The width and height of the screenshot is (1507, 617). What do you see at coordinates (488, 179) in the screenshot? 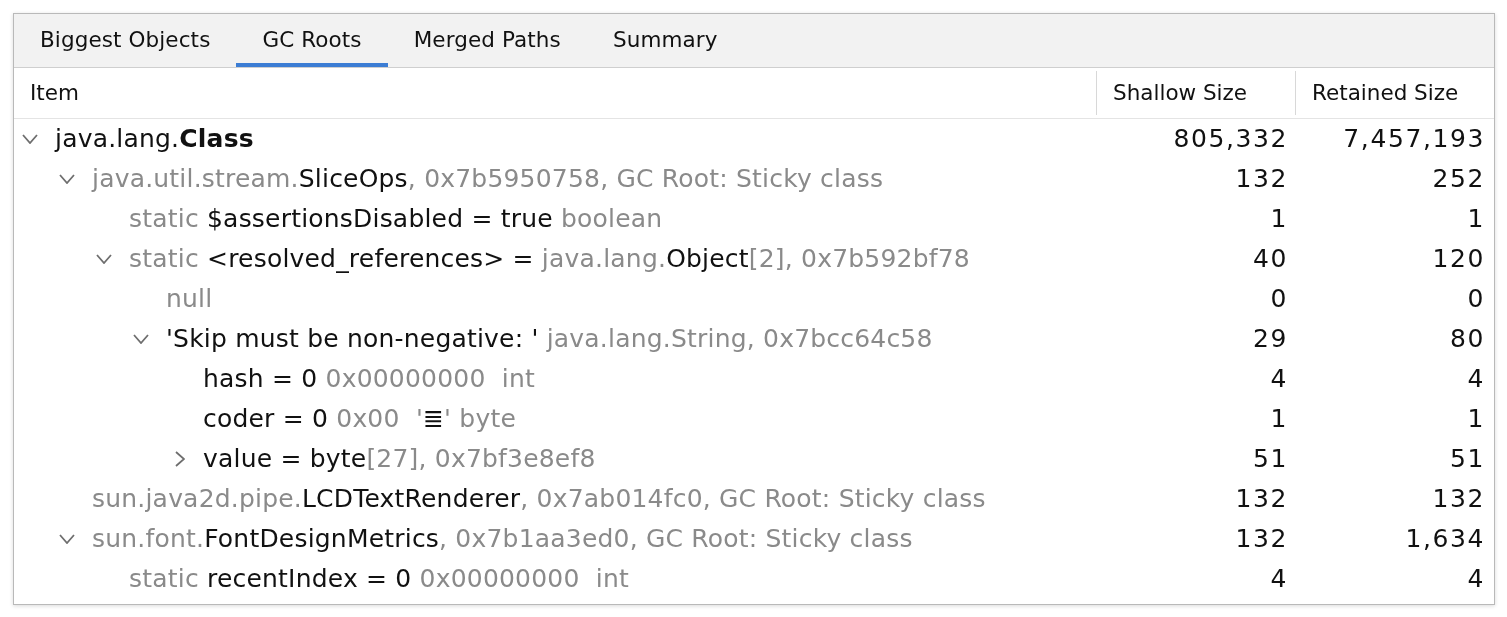
I see `tree-node-label: java.util.stream.SliceOps, 0x7b5950758, GC Root: Sticky class` at bounding box center [488, 179].